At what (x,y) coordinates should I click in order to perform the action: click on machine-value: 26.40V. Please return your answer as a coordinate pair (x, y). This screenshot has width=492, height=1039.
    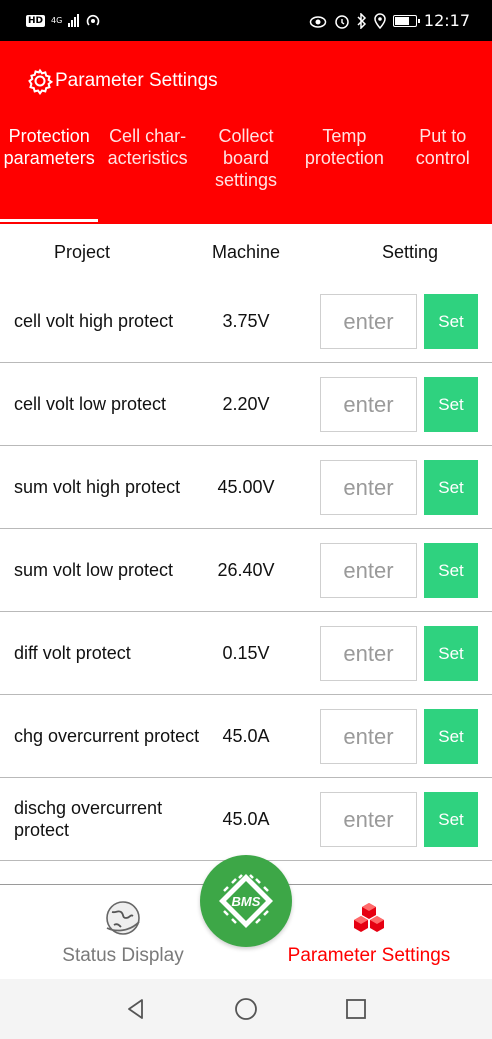
    Looking at the image, I should click on (246, 569).